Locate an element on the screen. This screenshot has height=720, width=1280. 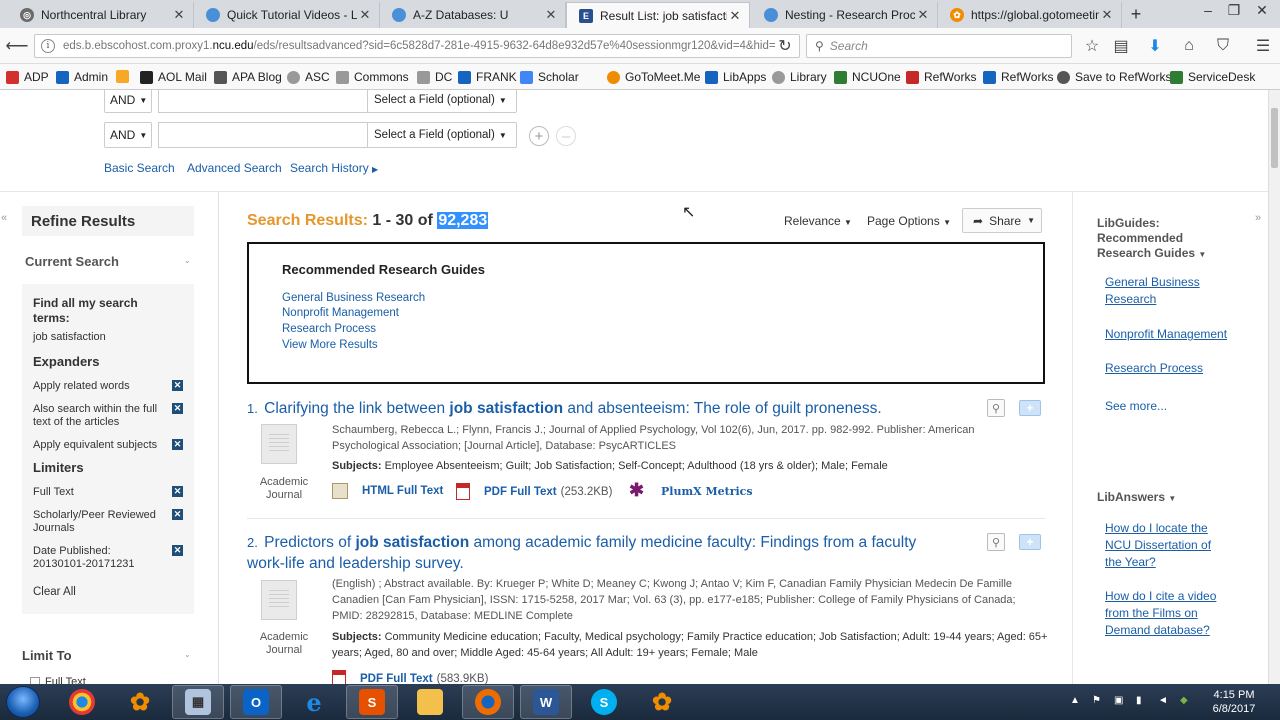
tab-result-list: E Result List: job satisfaction ✕ is located at coordinates (658, 15).